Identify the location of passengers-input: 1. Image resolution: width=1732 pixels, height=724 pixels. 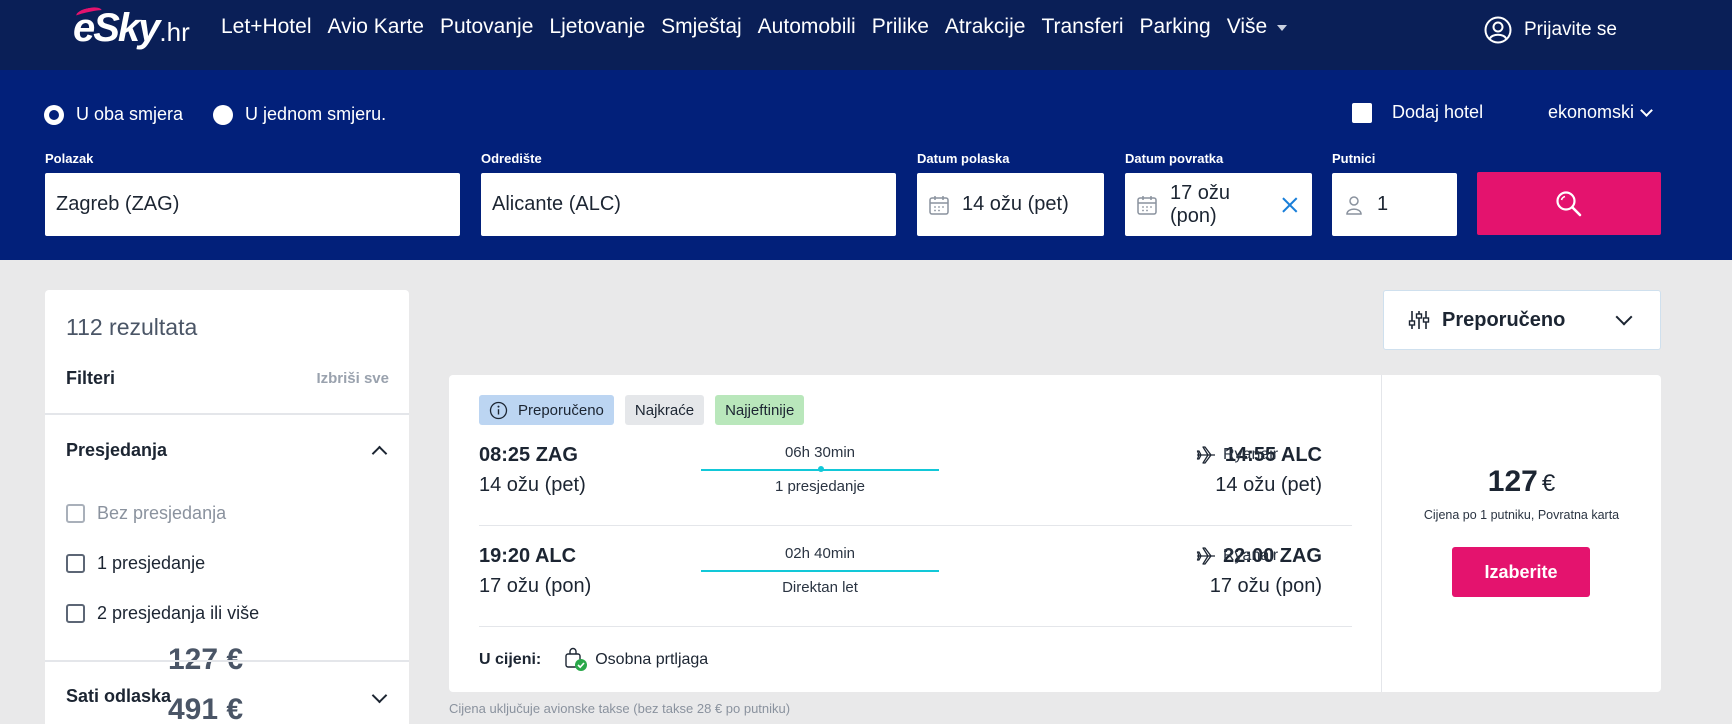
(1394, 204).